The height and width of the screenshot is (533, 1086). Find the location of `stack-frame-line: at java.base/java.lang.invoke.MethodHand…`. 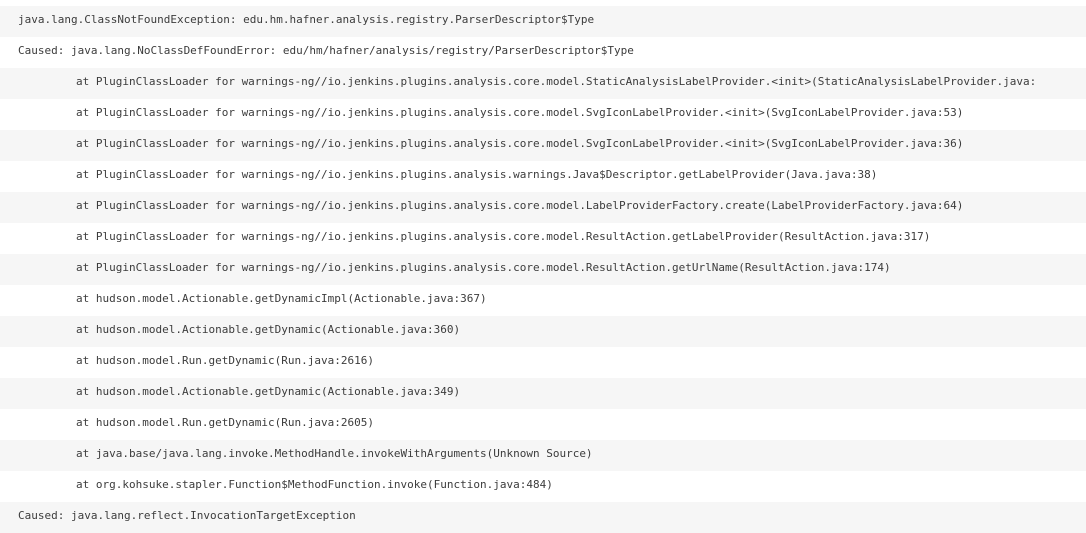

stack-frame-line: at java.base/java.lang.invoke.MethodHand… is located at coordinates (543, 455).